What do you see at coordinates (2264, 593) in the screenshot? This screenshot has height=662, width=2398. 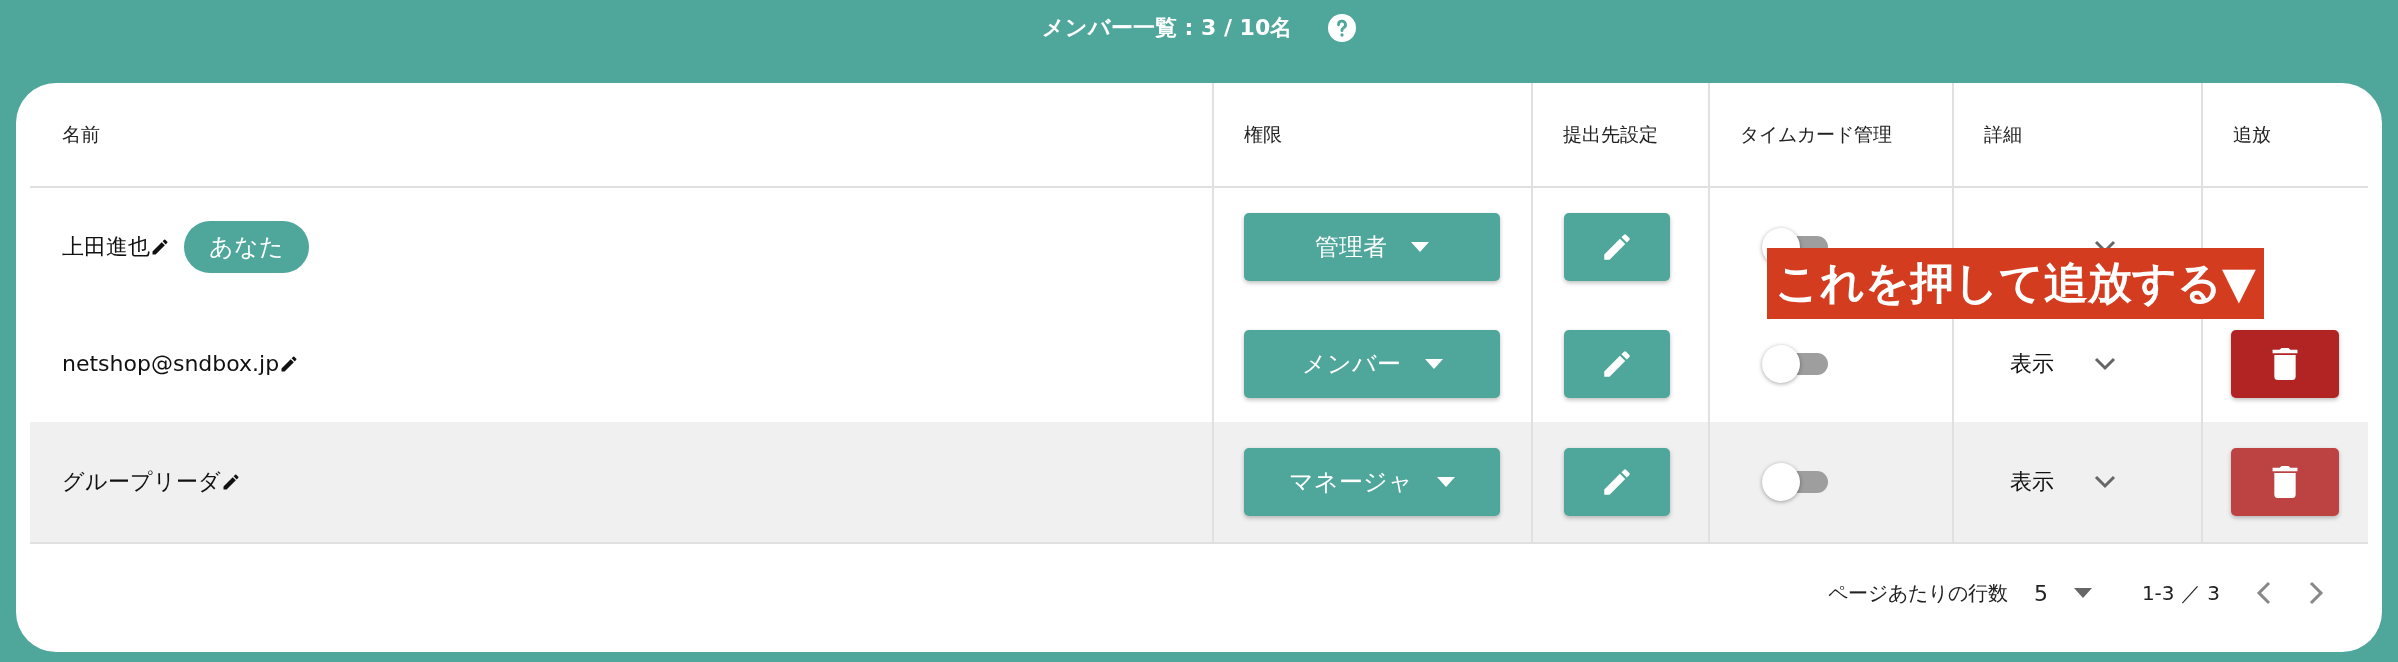 I see `previous-page-button` at bounding box center [2264, 593].